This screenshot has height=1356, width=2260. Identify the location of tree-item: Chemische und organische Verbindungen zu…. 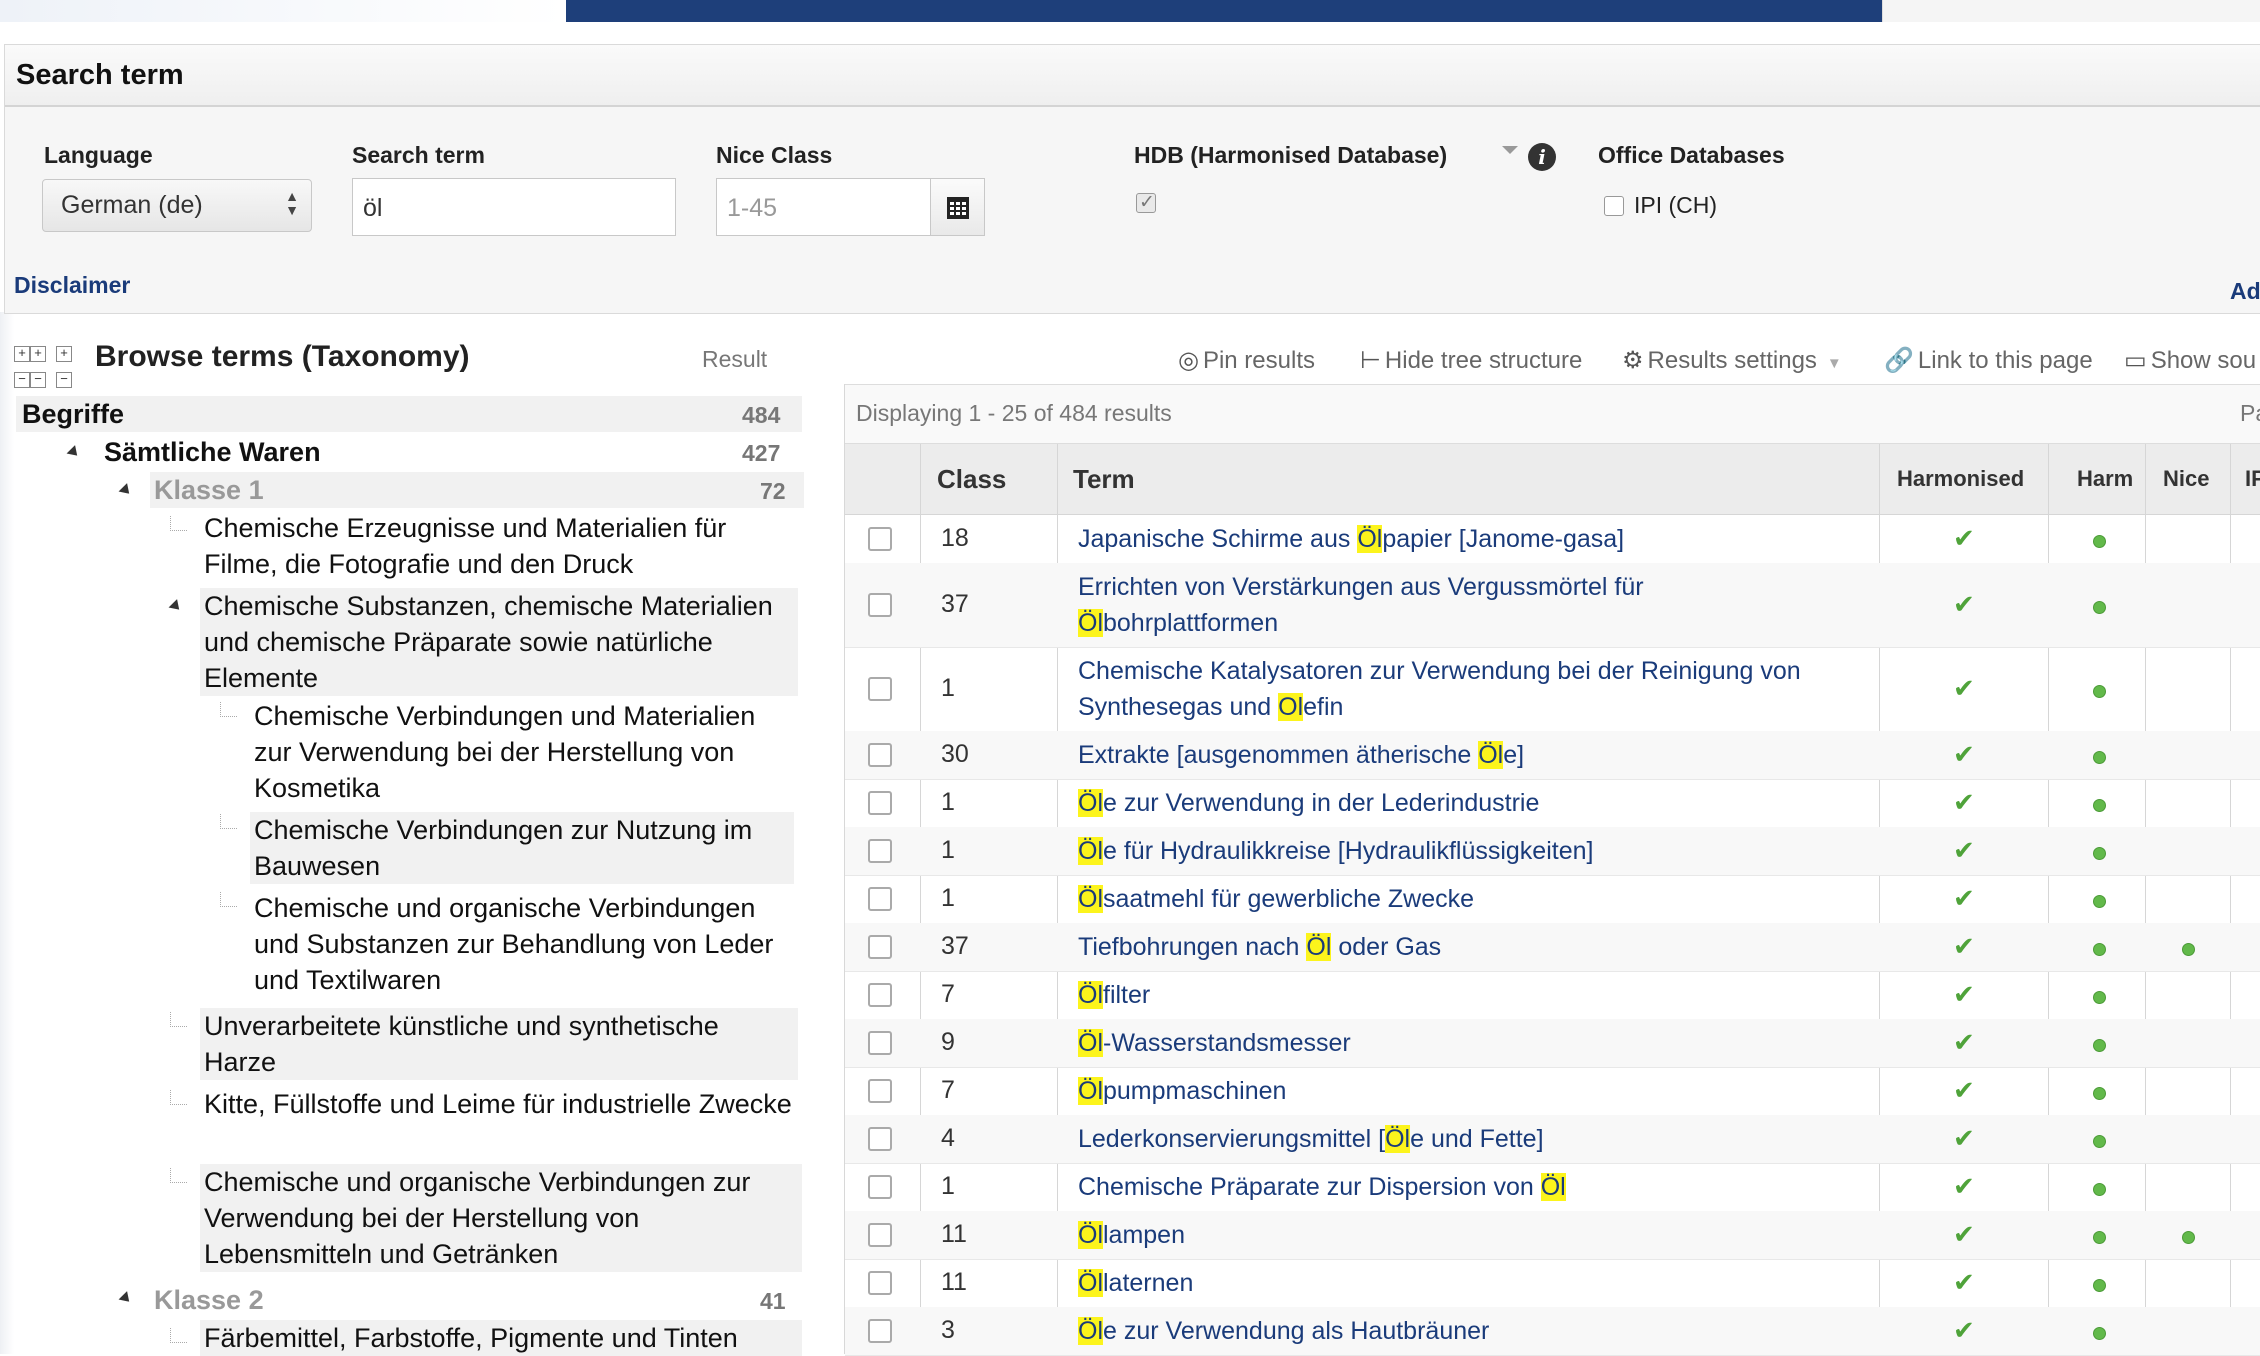
(501, 1218).